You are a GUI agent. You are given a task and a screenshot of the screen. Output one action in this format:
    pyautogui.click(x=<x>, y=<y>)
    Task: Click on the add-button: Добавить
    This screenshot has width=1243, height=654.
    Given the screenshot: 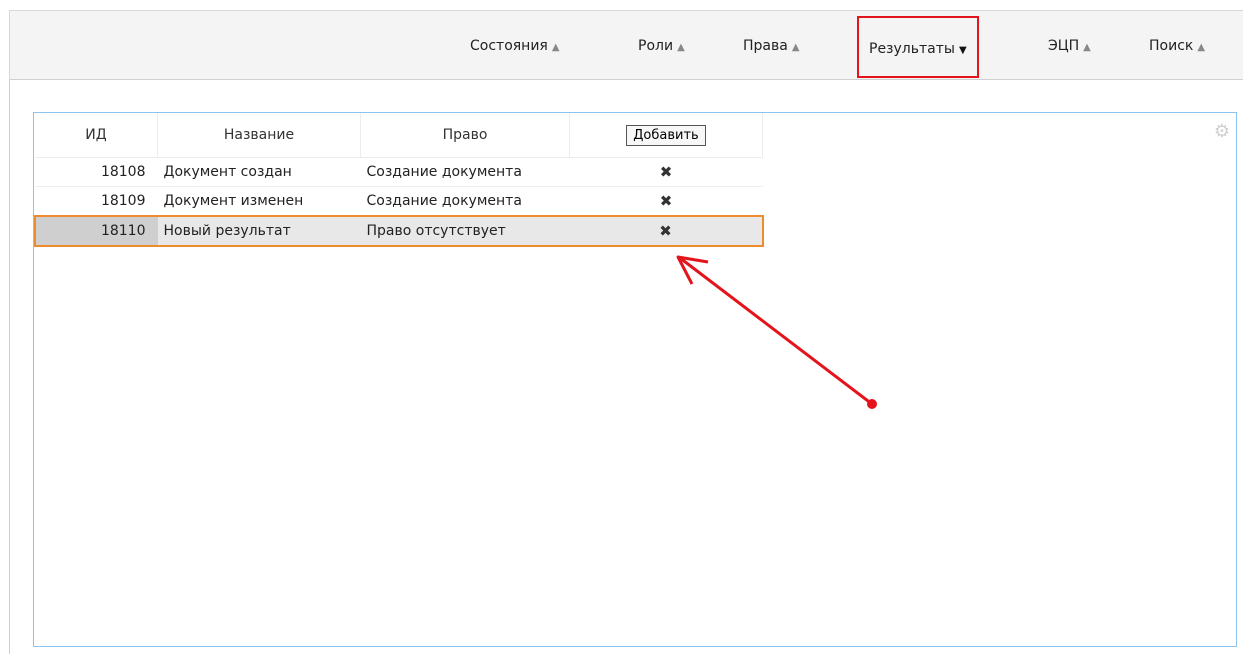 What is the action you would take?
    pyautogui.click(x=666, y=135)
    